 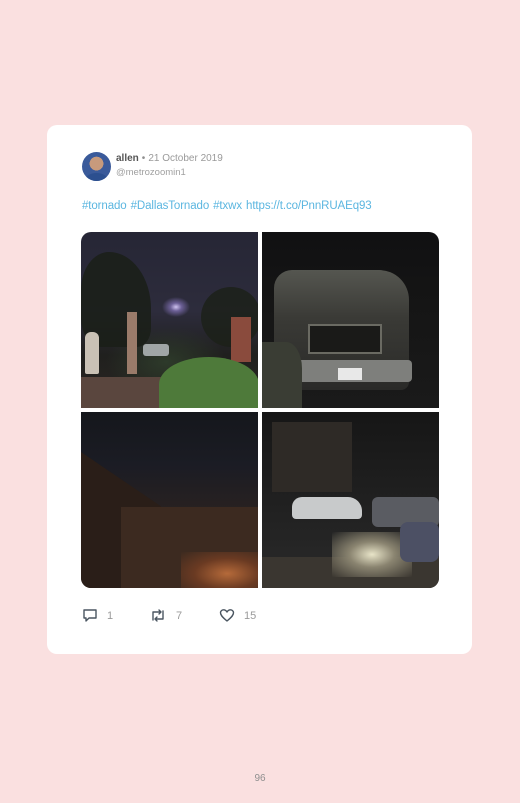 I want to click on tweet-header: allen • 21 October 2019, so click(x=169, y=158).